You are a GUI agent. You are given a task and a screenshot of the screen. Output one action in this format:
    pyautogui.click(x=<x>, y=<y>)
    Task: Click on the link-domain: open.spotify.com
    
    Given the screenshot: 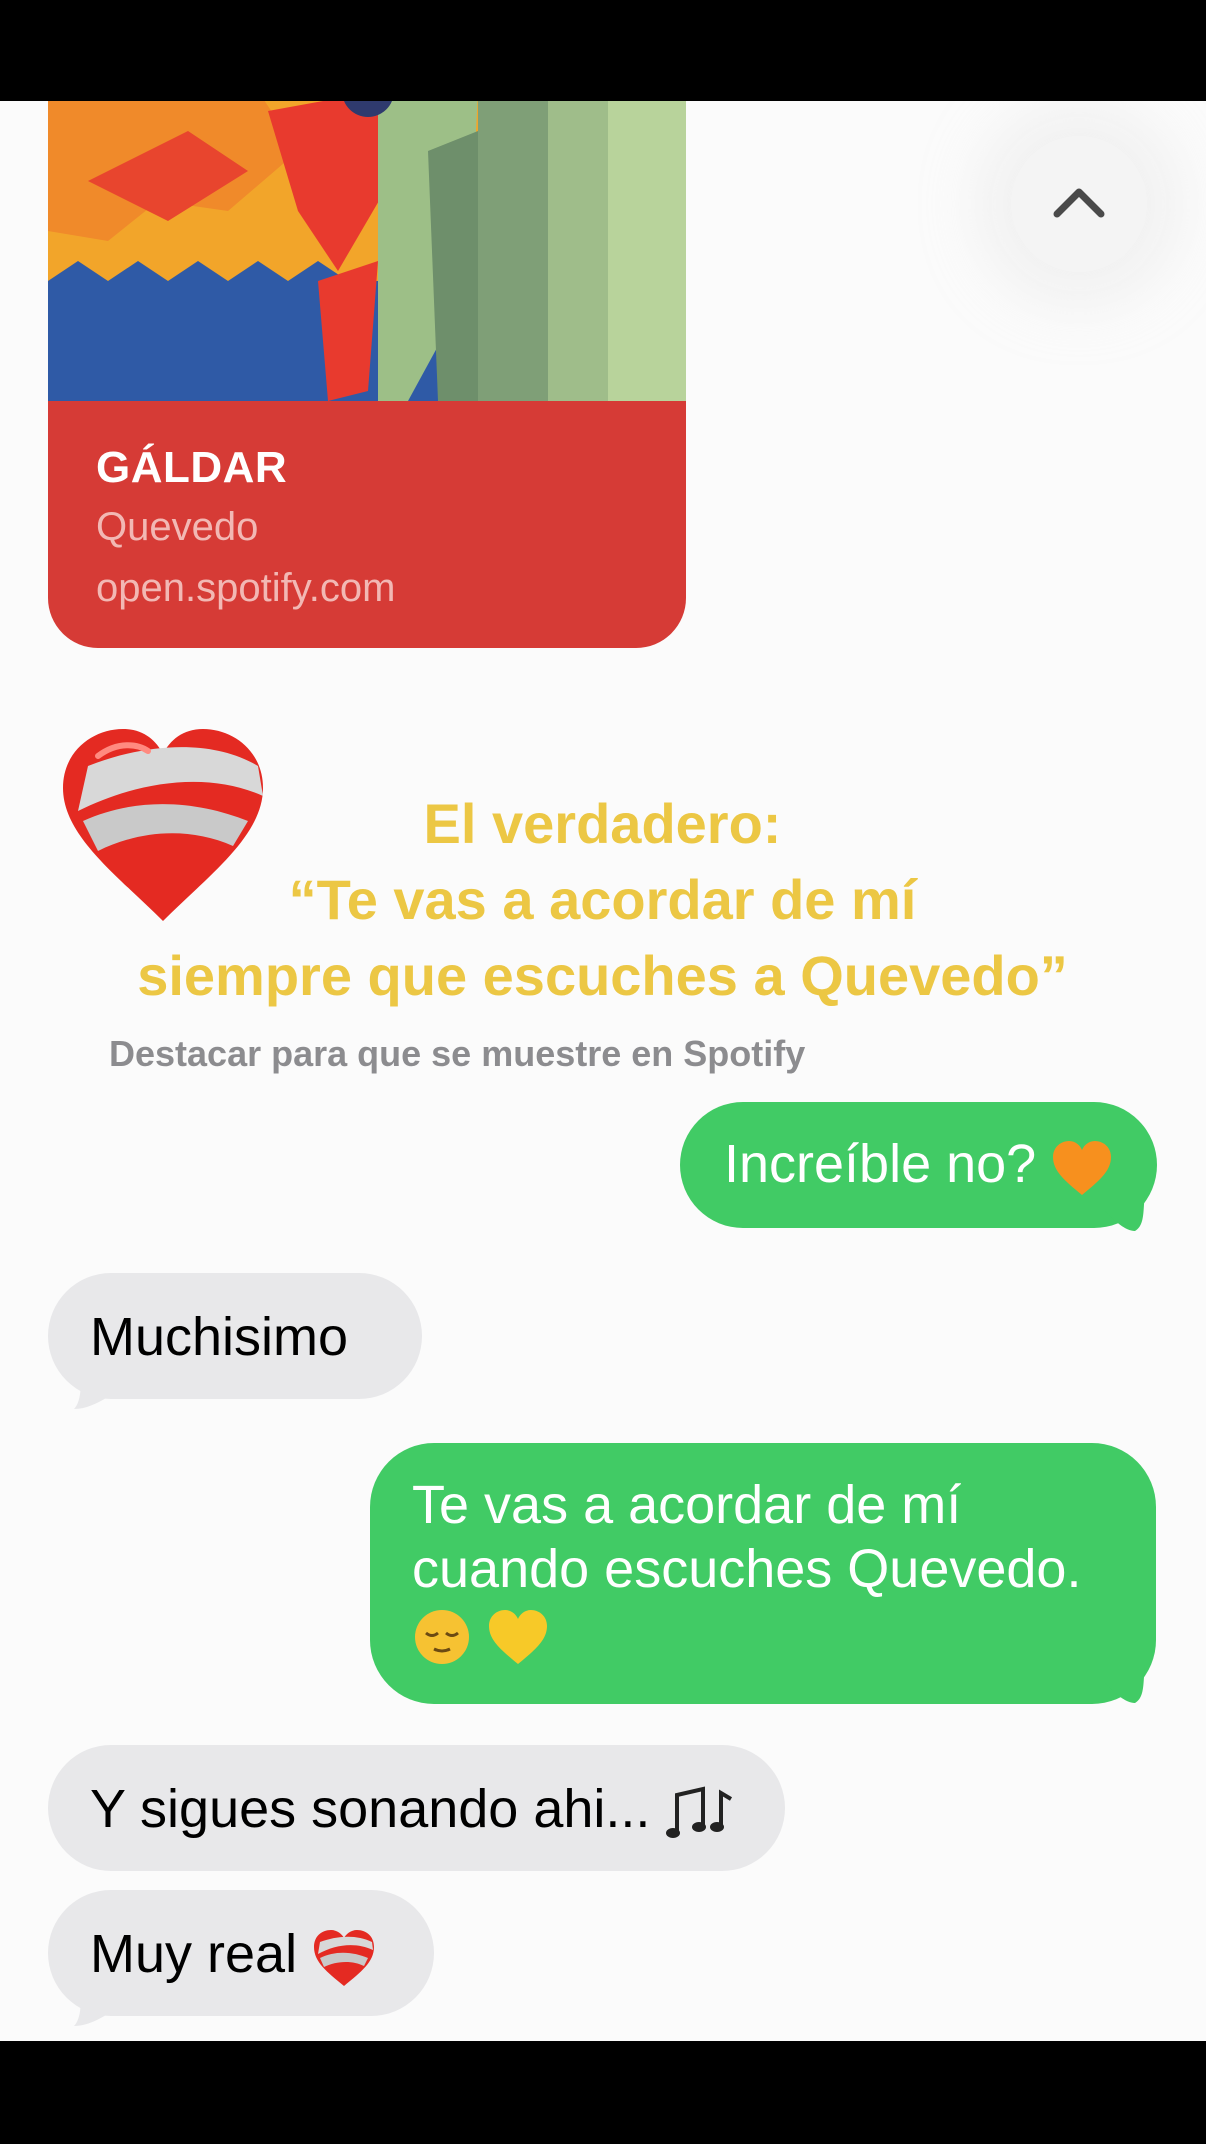 What is the action you would take?
    pyautogui.click(x=246, y=588)
    